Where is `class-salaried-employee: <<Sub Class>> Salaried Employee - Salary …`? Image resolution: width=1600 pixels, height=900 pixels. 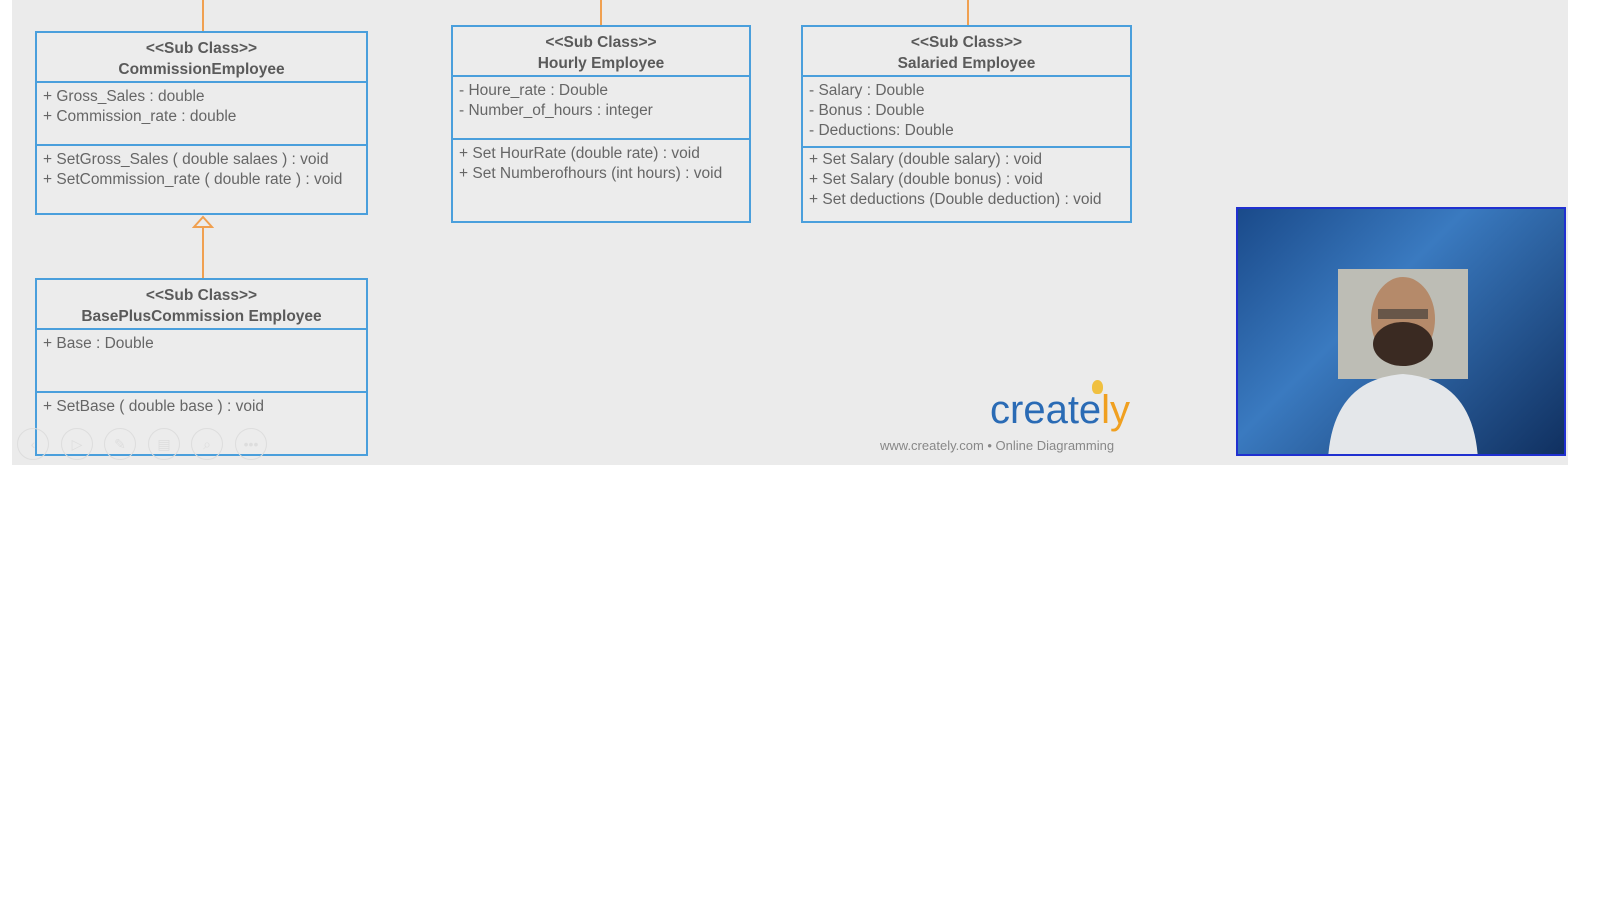 class-salaried-employee: <<Sub Class>> Salaried Employee - Salary … is located at coordinates (966, 124).